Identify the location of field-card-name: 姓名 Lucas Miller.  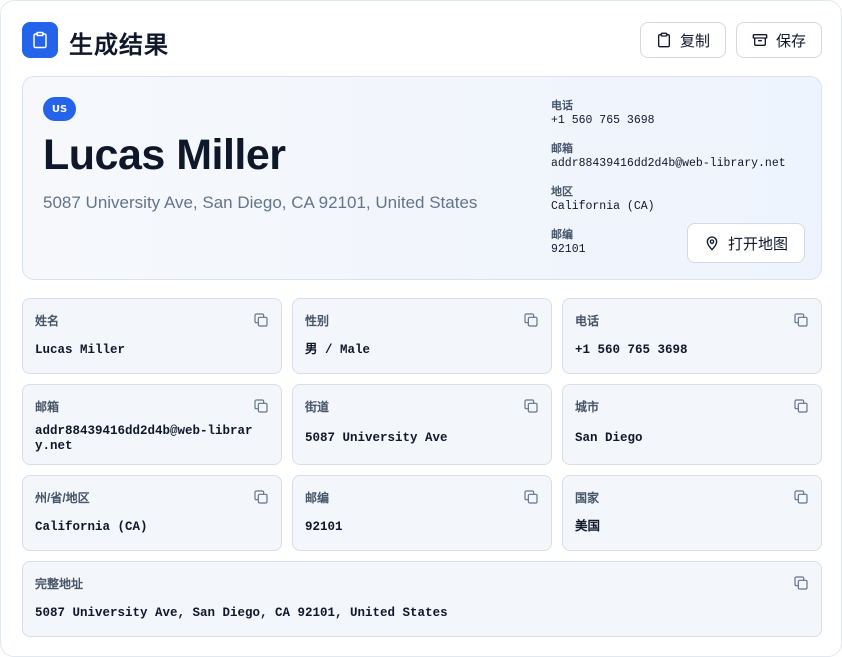
(152, 336).